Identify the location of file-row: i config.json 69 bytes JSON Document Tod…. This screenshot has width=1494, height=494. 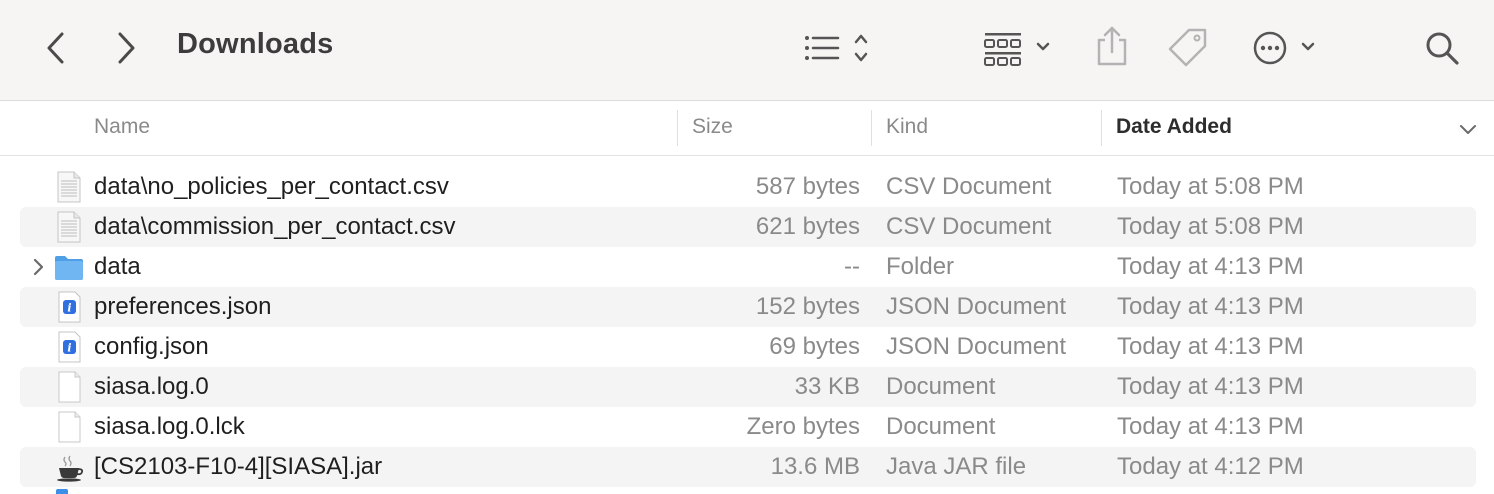
(748, 347).